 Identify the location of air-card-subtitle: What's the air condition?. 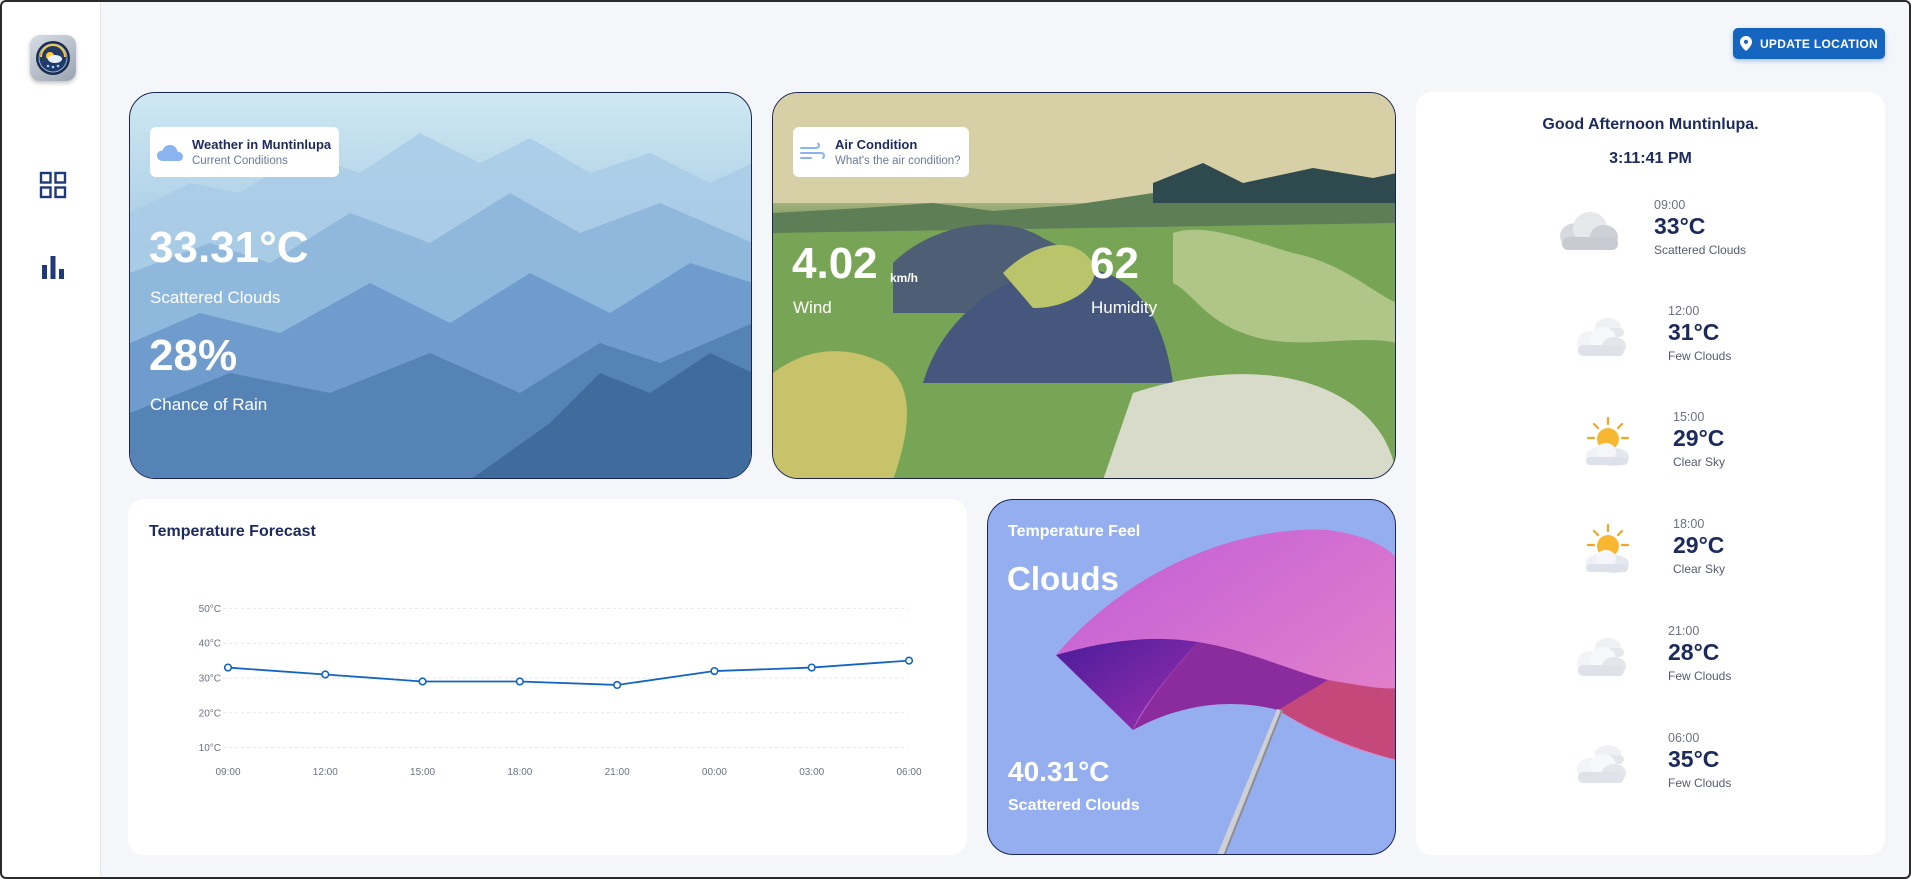
(898, 161).